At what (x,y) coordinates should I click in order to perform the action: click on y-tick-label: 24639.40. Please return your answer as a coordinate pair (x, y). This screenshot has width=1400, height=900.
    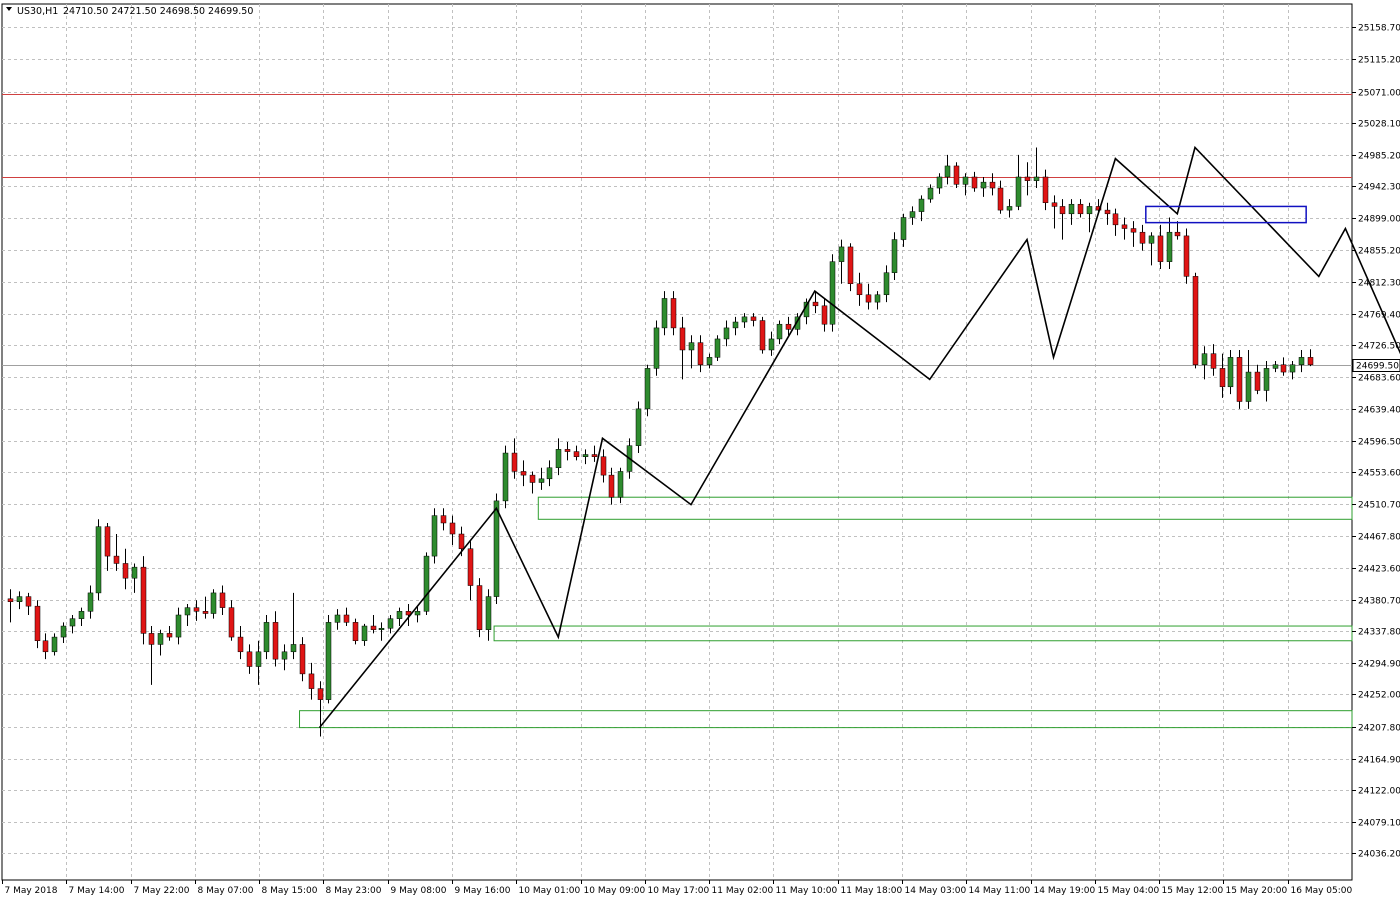
    Looking at the image, I should click on (1379, 411).